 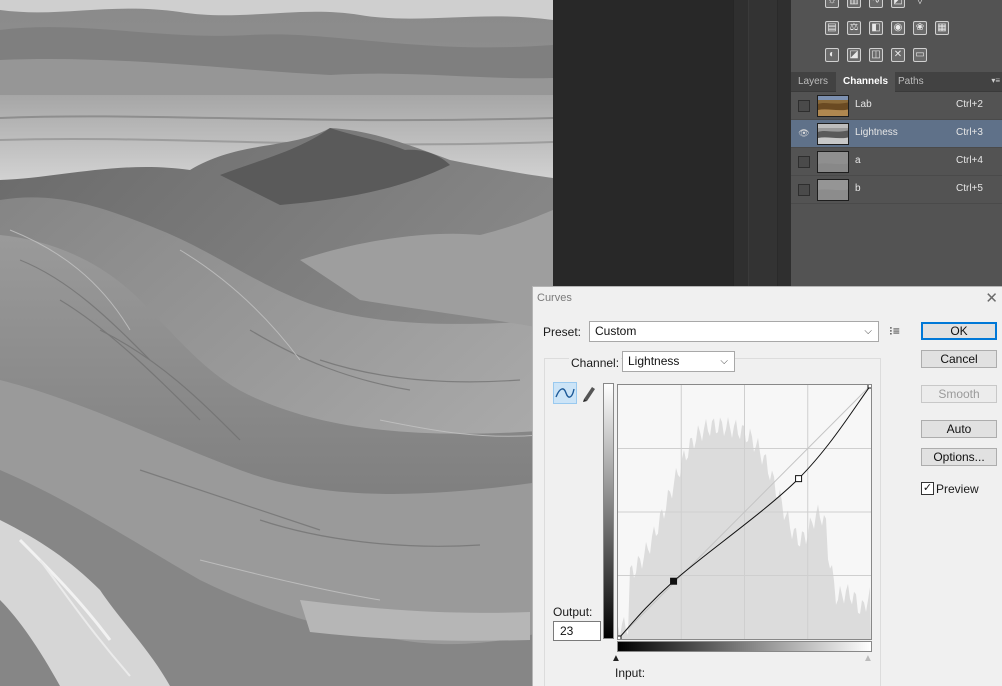 What do you see at coordinates (876, 4) in the screenshot?
I see `curves-icon: ∿` at bounding box center [876, 4].